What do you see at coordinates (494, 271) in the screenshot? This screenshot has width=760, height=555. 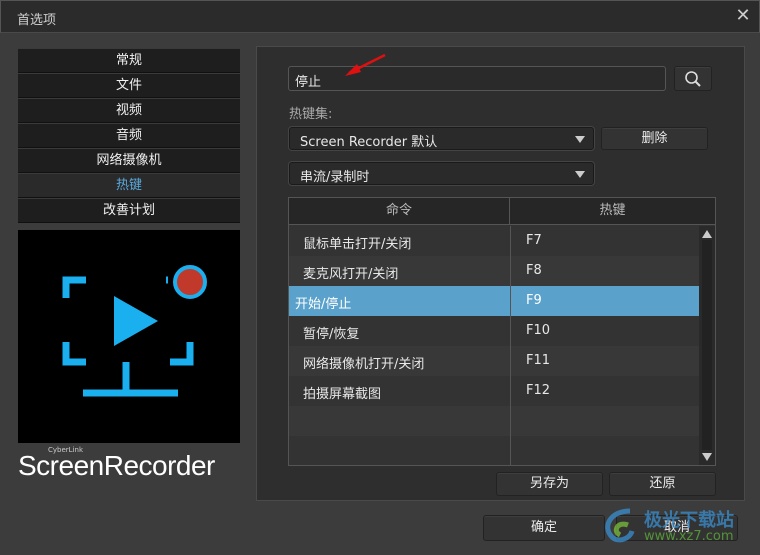 I see `table-row: 麦克风打开/关闭 F8` at bounding box center [494, 271].